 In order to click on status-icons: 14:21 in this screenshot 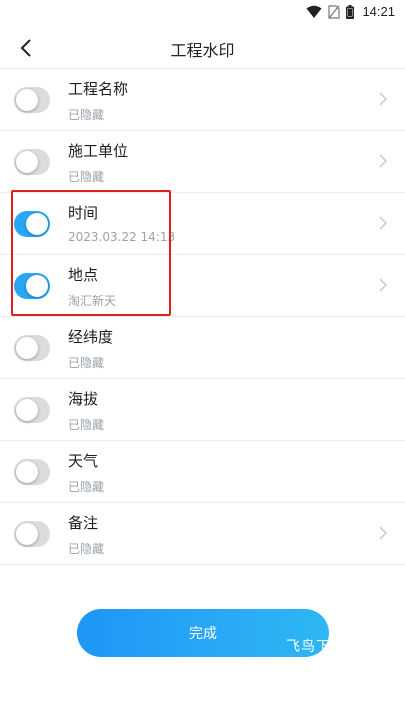, I will do `click(350, 11)`.